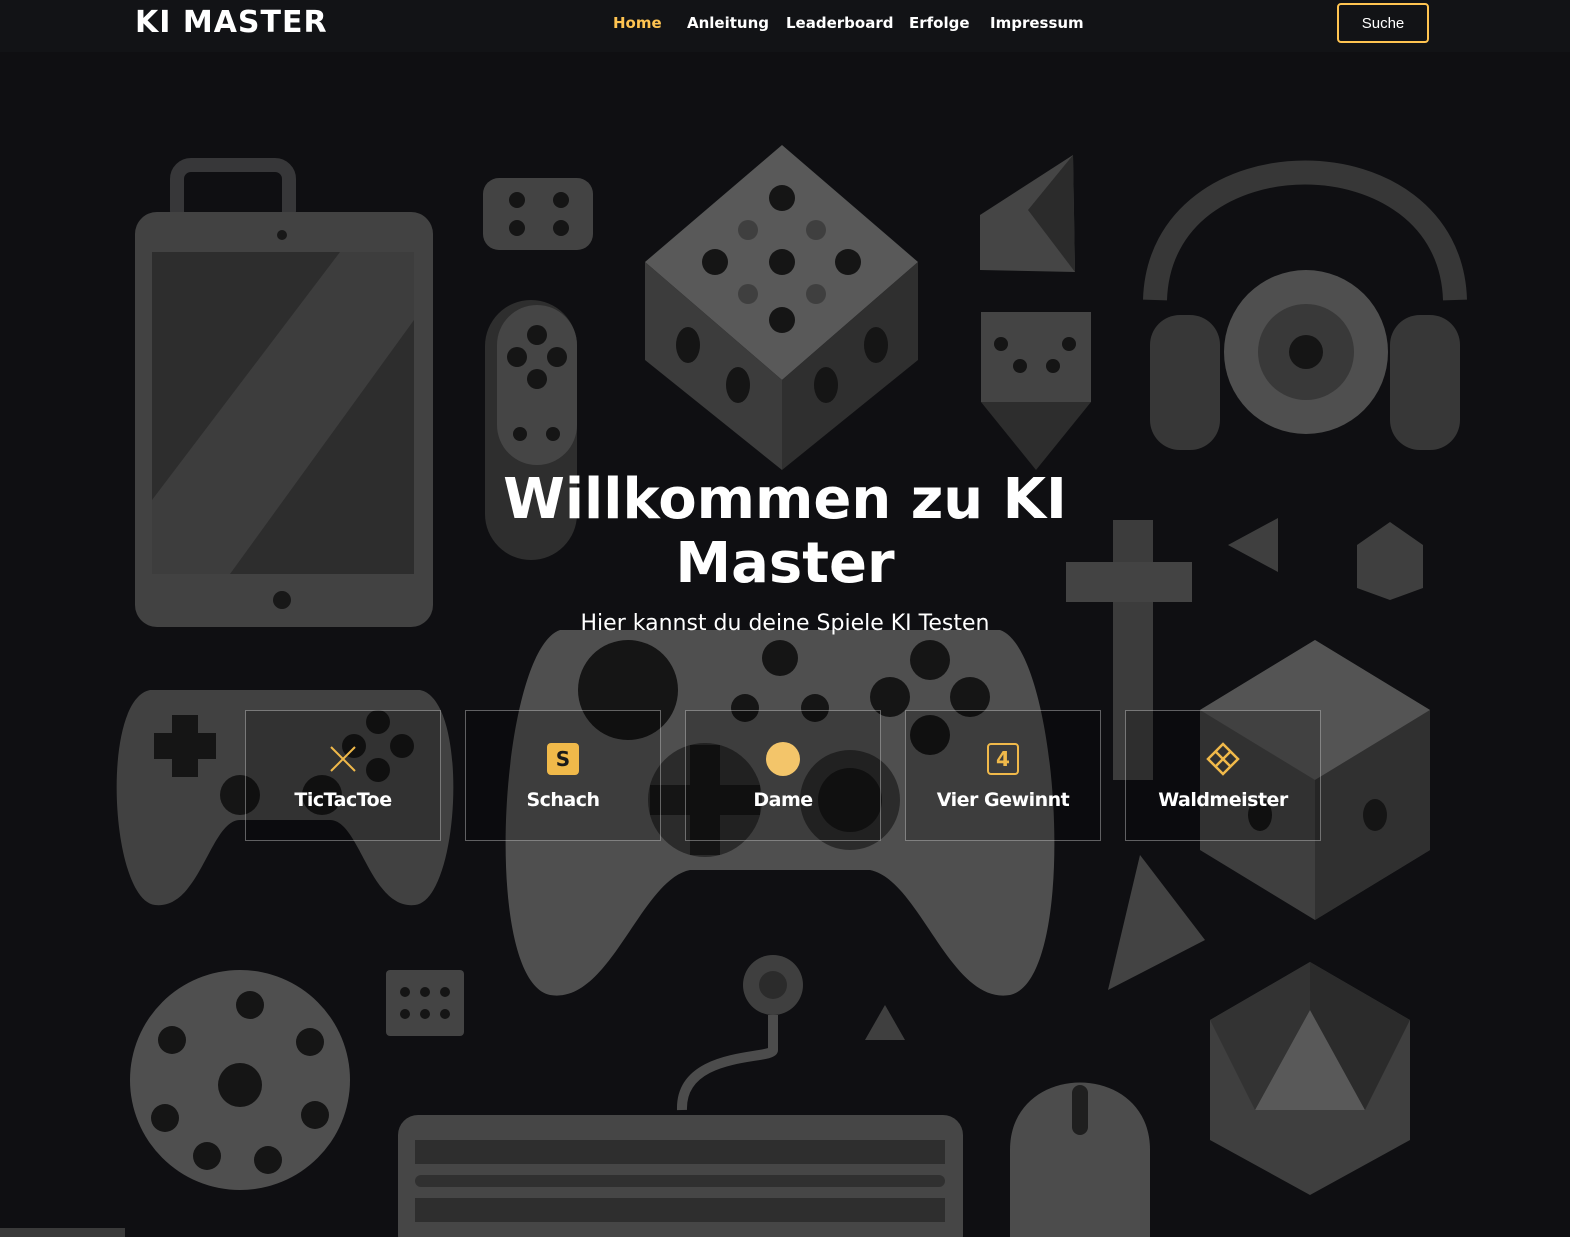 The image size is (1570, 1237). I want to click on game-card-schach: S Schach, so click(563, 775).